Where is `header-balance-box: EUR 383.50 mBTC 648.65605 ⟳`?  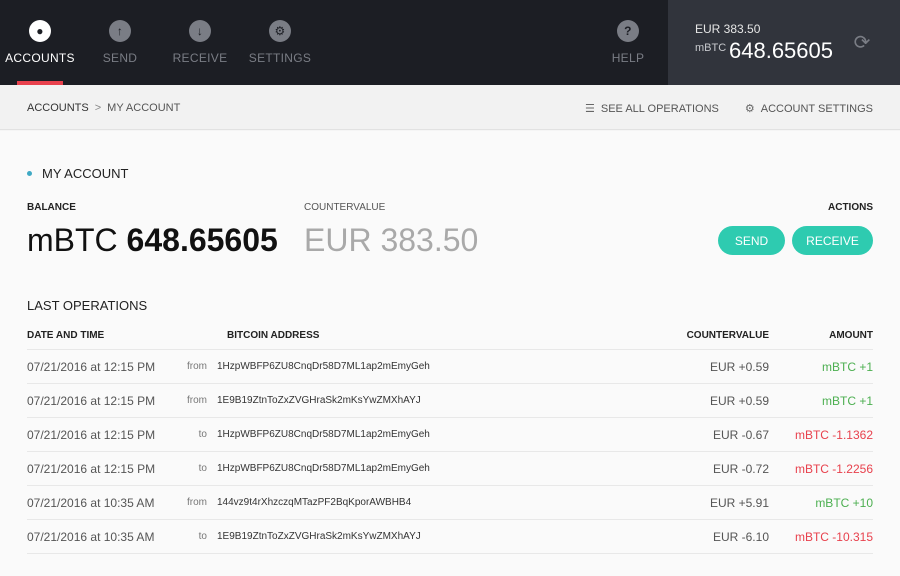
header-balance-box: EUR 383.50 mBTC 648.65605 ⟳ is located at coordinates (784, 42).